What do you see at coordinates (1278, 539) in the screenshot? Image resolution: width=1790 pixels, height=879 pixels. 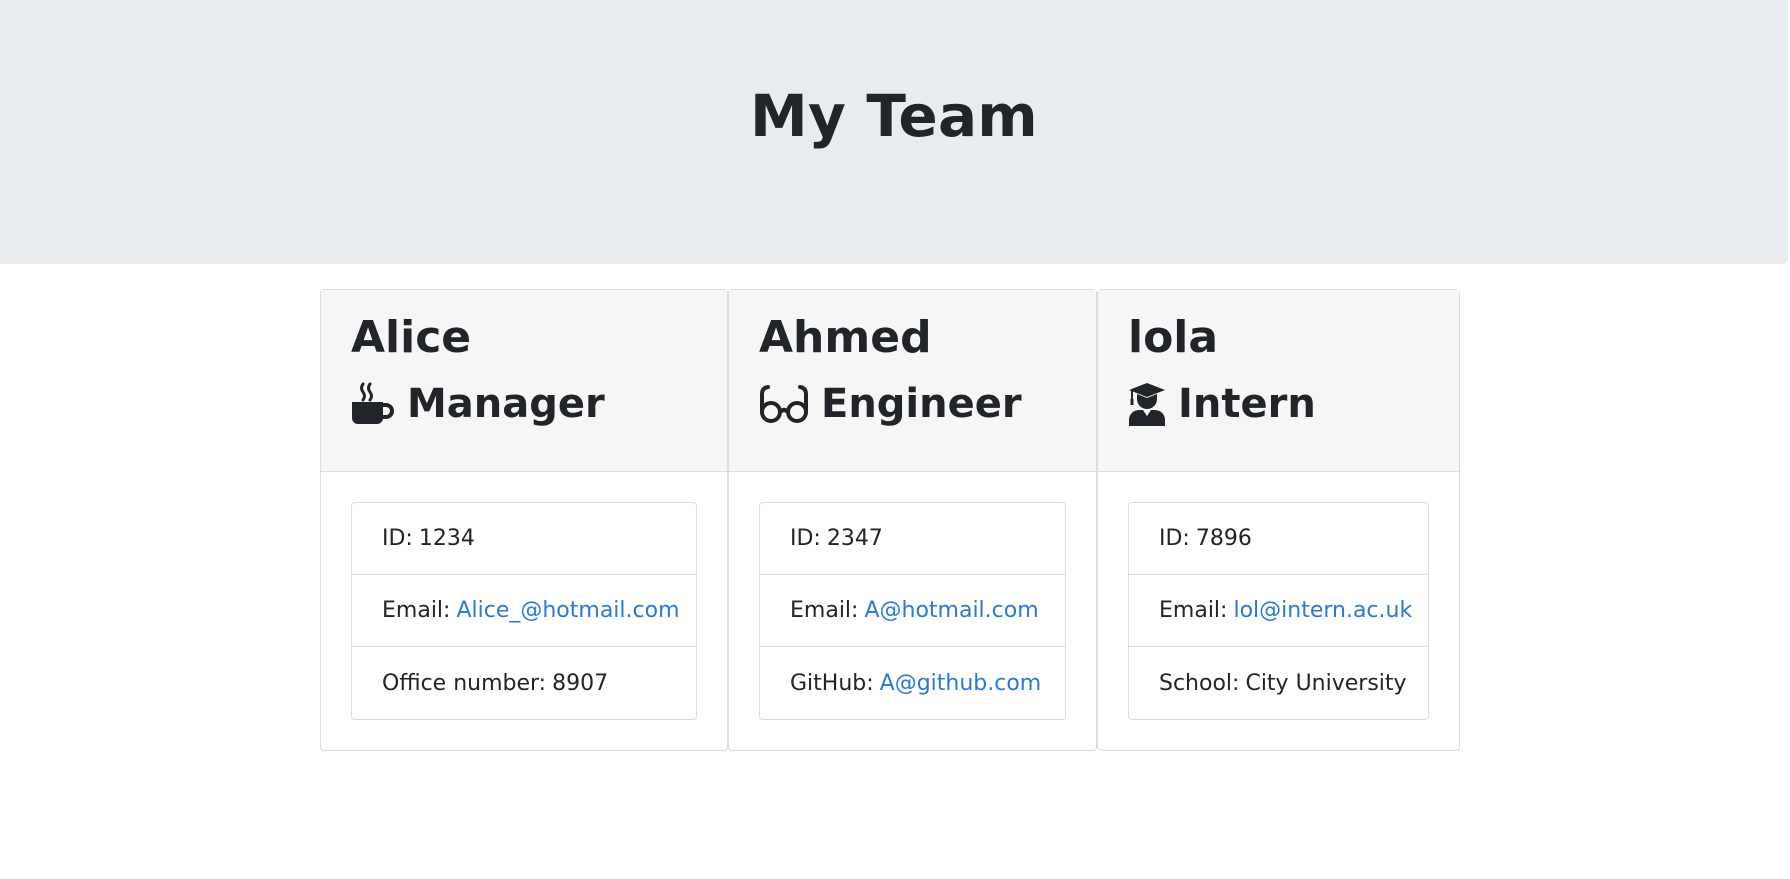 I see `list-item-id: ID: 7896` at bounding box center [1278, 539].